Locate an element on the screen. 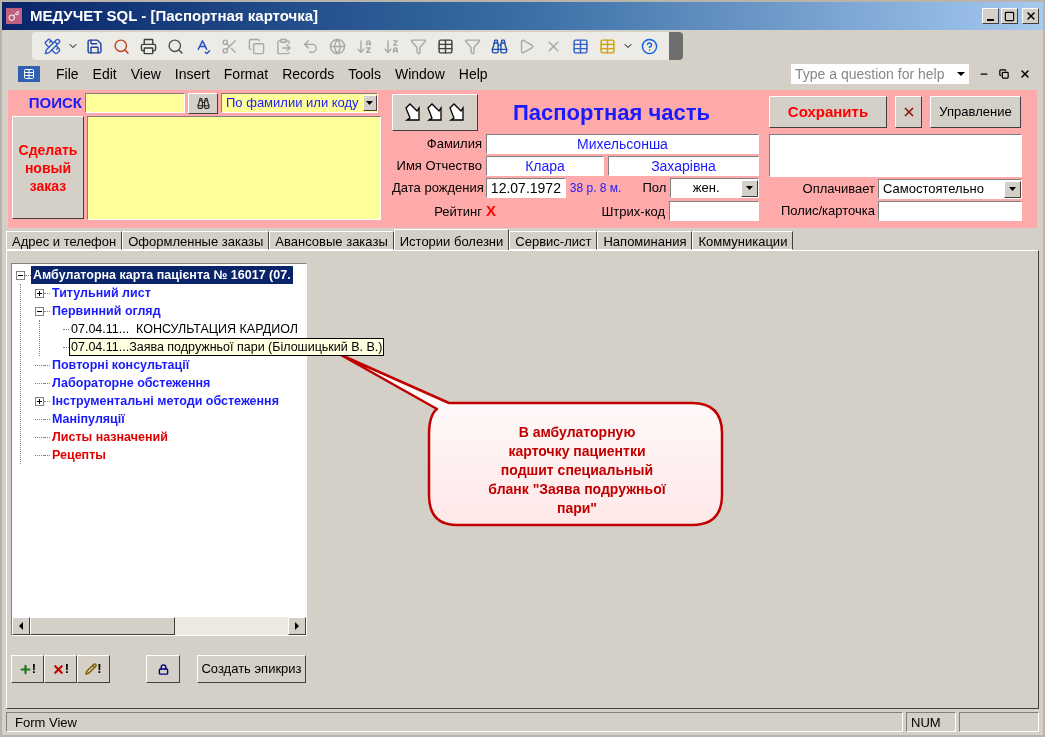  tree-item: Титульний лист is located at coordinates (101, 293).